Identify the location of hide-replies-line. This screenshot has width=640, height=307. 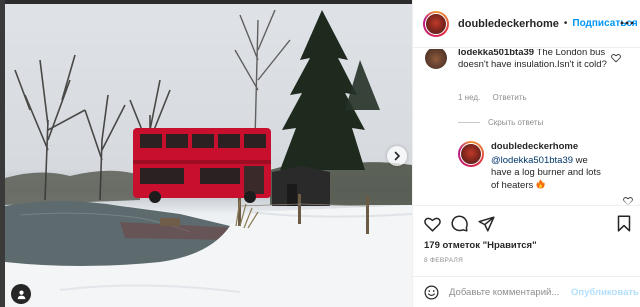
(469, 122).